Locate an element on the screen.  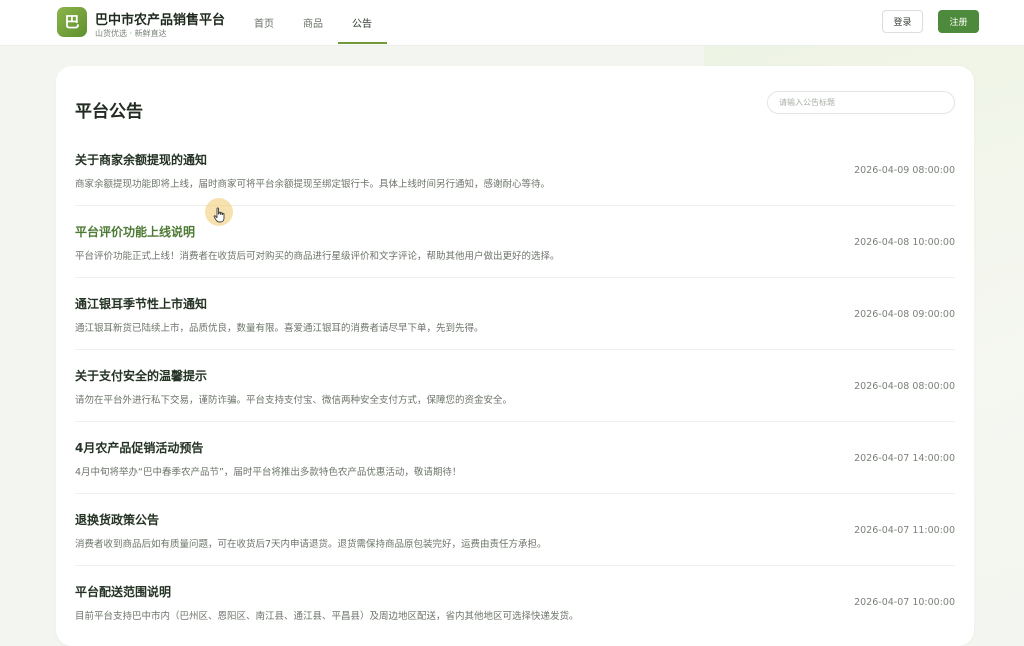
logo-glyph: 巴 is located at coordinates (72, 21).